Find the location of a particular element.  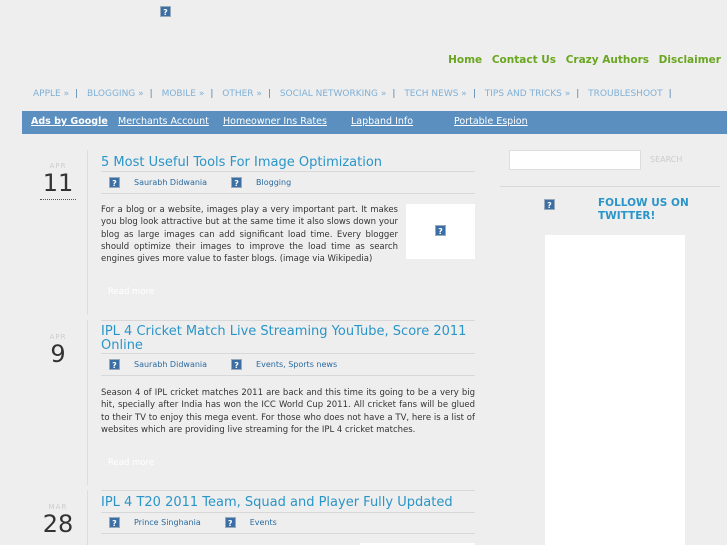

post-category: Events, Sports news is located at coordinates (296, 364).